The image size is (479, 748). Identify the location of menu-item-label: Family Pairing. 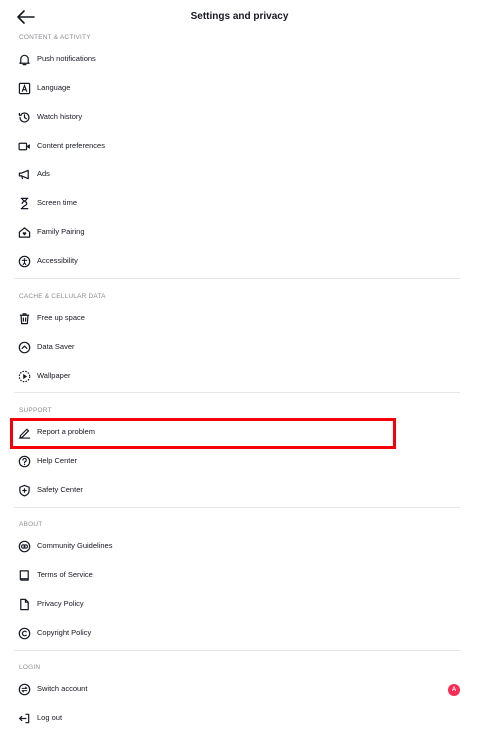
(61, 231).